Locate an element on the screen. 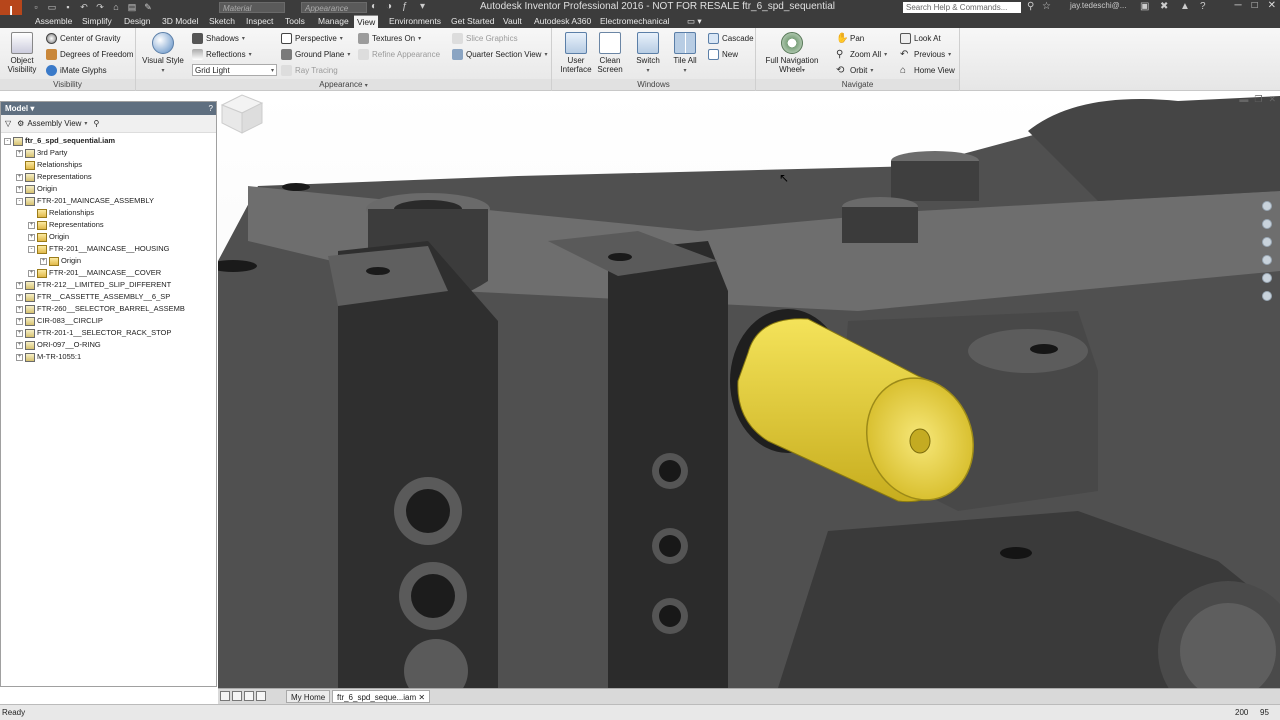 This screenshot has width=1280, height=720. tab-list-icon is located at coordinates (261, 696).